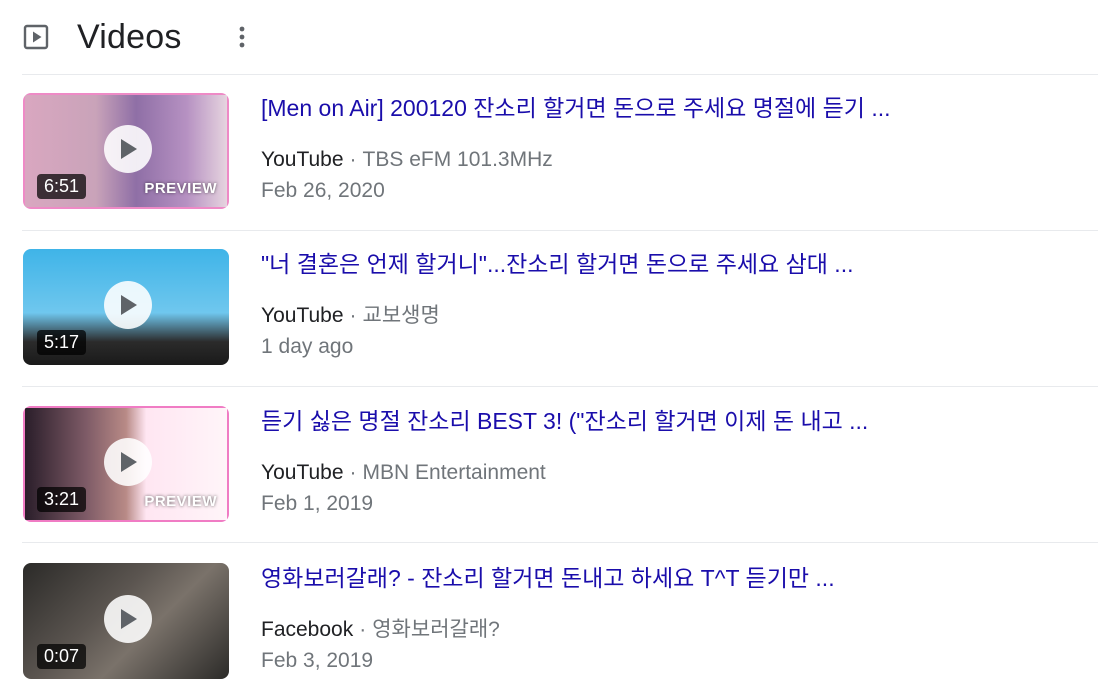 This screenshot has width=1110, height=692. What do you see at coordinates (62, 342) in the screenshot?
I see `video-duration: 5:17` at bounding box center [62, 342].